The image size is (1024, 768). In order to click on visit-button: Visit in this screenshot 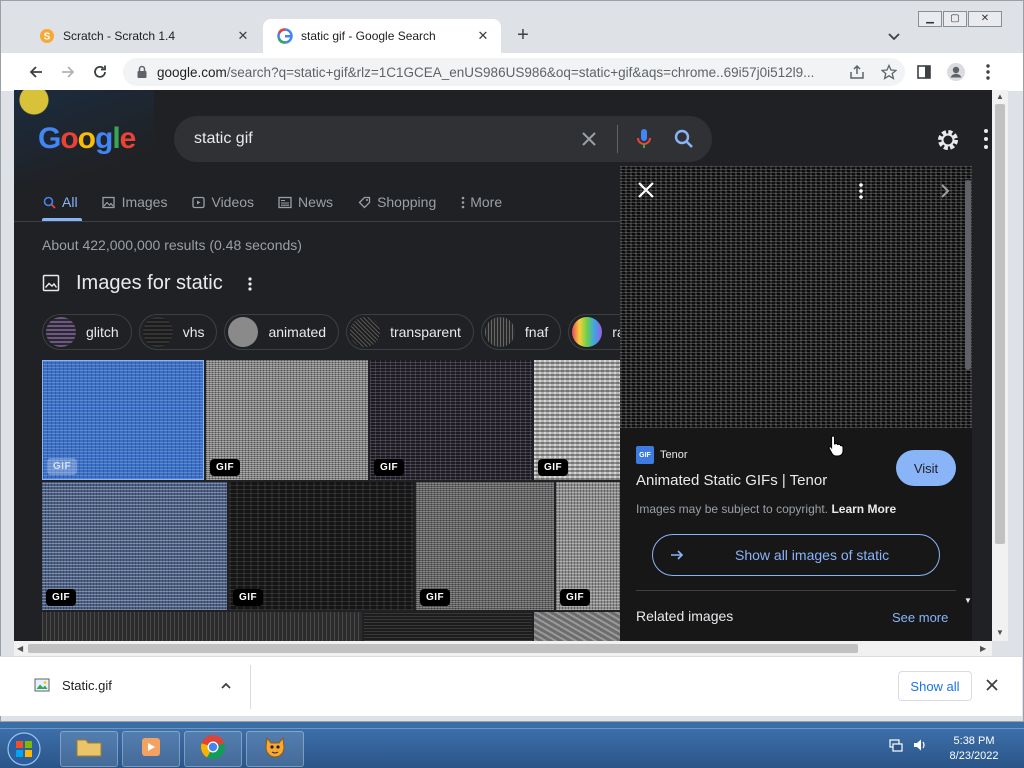, I will do `click(926, 468)`.